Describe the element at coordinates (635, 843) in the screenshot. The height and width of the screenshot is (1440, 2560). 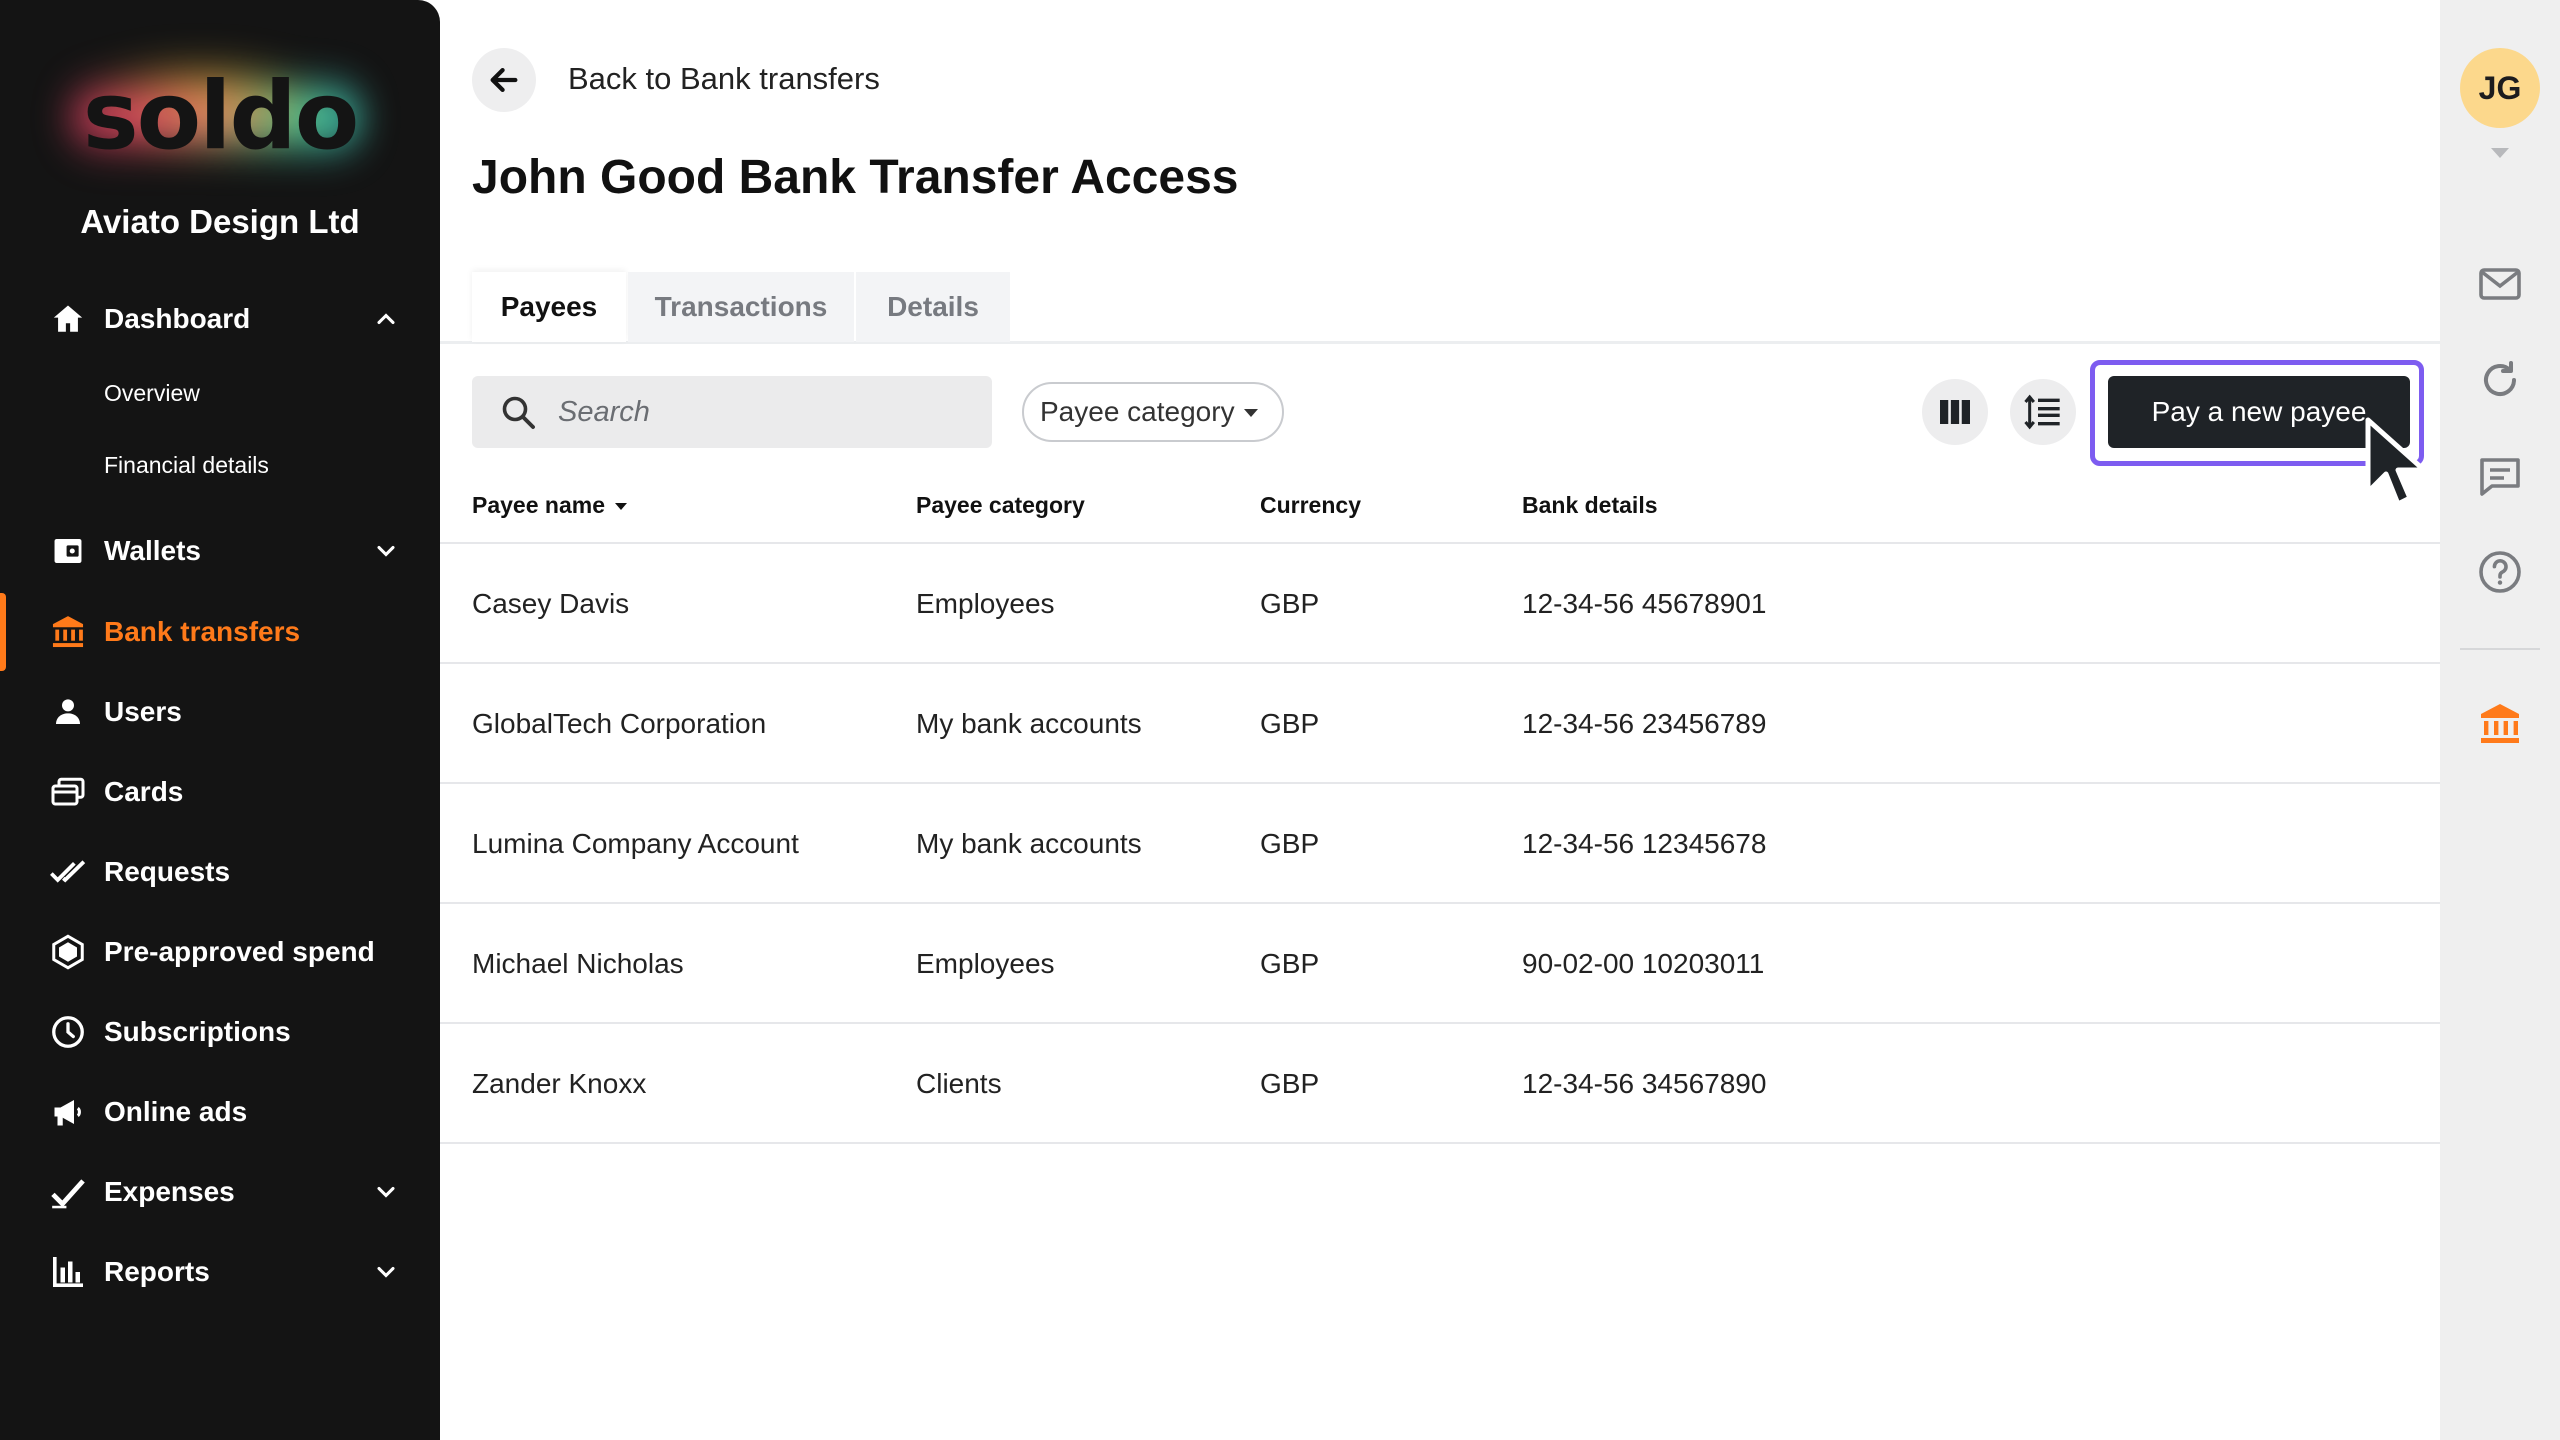
I see `cell-payee-name: Lumina Company Account` at that location.